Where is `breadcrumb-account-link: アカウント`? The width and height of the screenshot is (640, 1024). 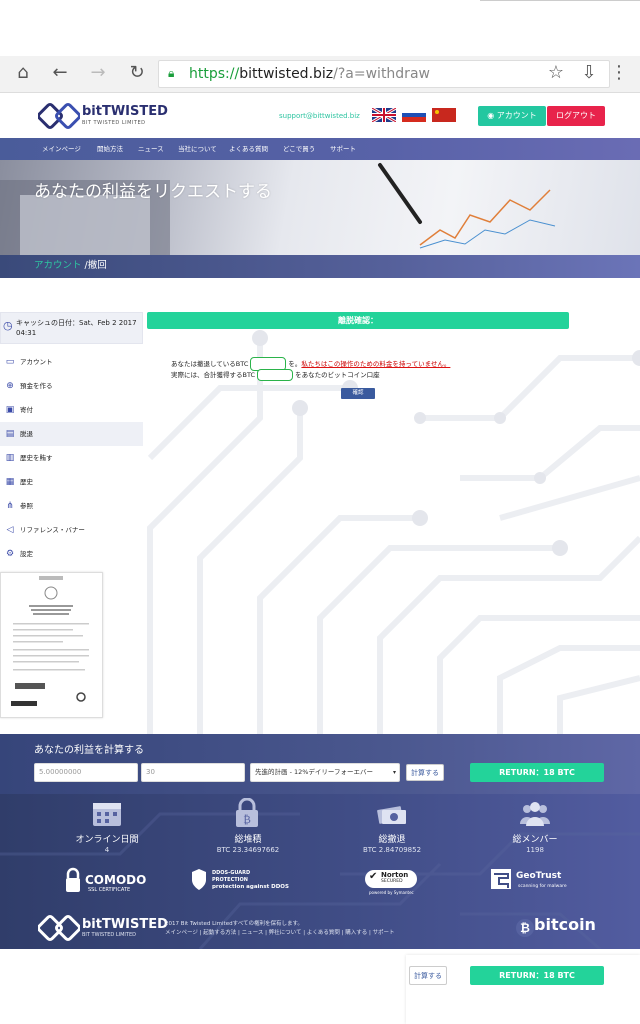
breadcrumb-account-link: アカウント is located at coordinates (58, 265).